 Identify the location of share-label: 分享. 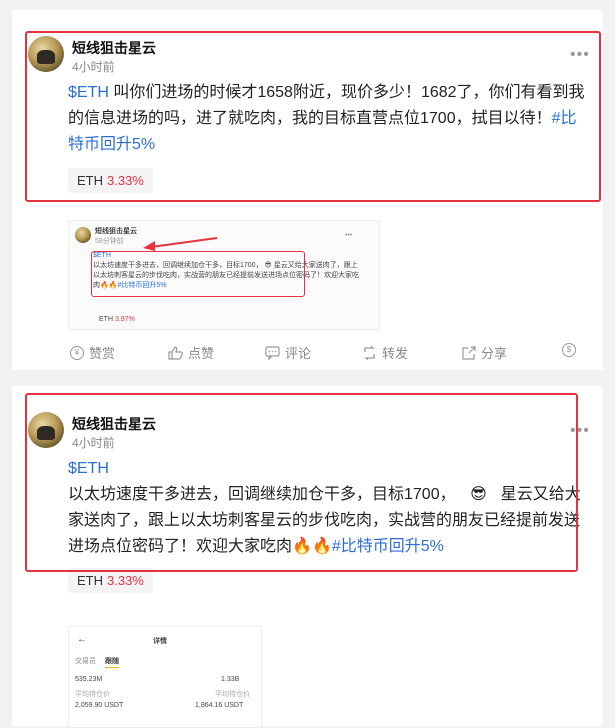
(494, 353).